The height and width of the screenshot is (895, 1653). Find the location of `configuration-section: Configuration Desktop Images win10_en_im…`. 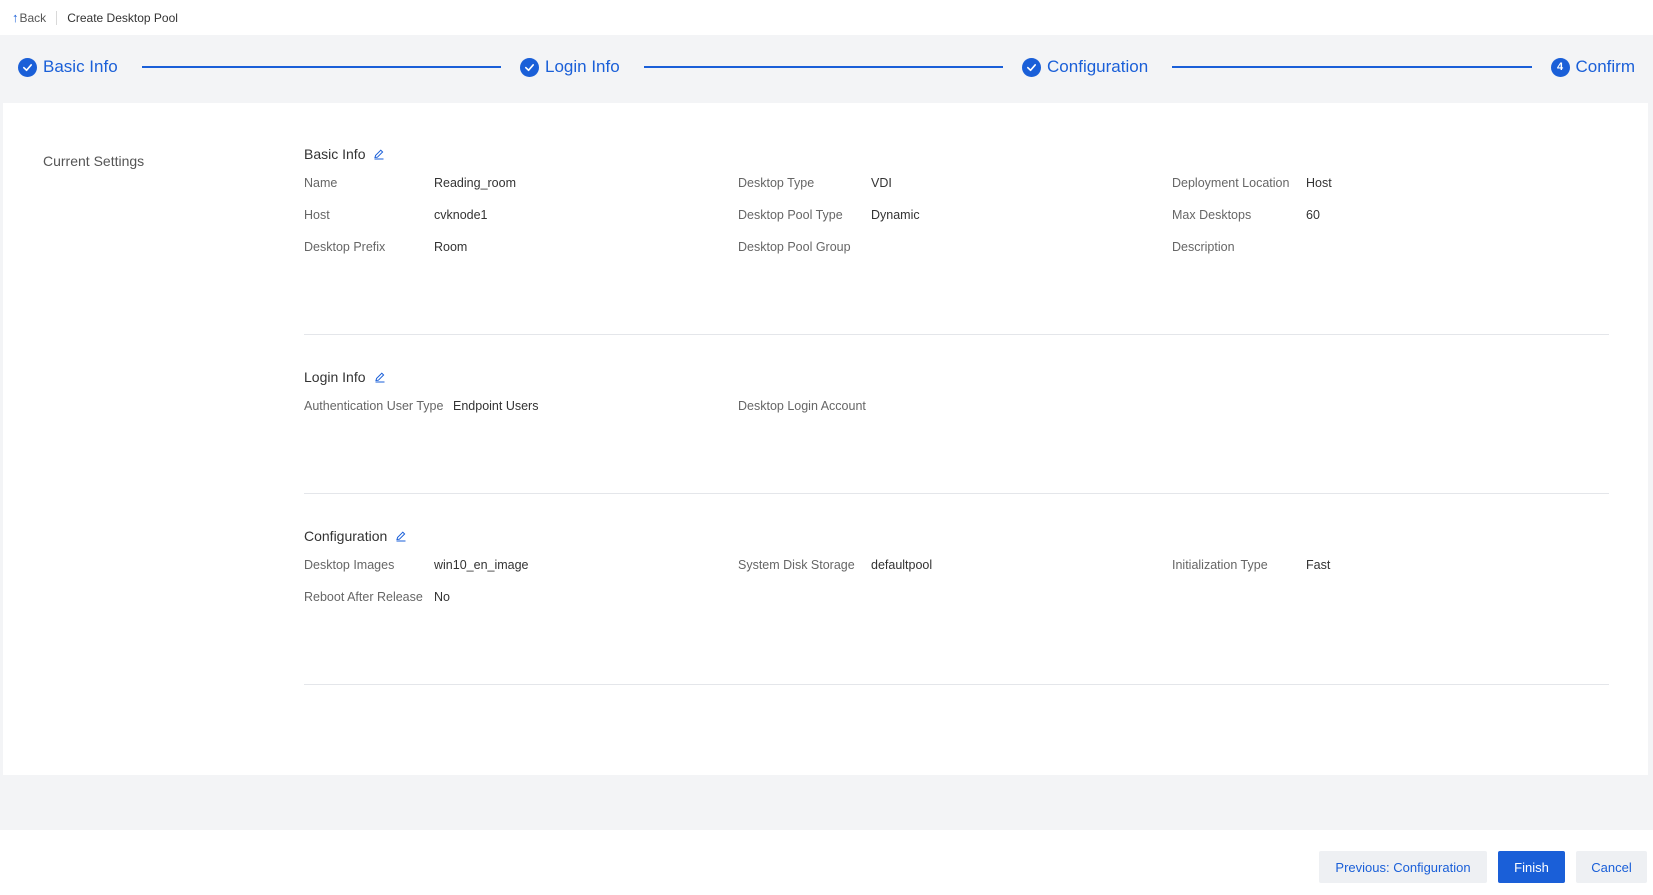

configuration-section: Configuration Desktop Images win10_en_im… is located at coordinates (956, 575).